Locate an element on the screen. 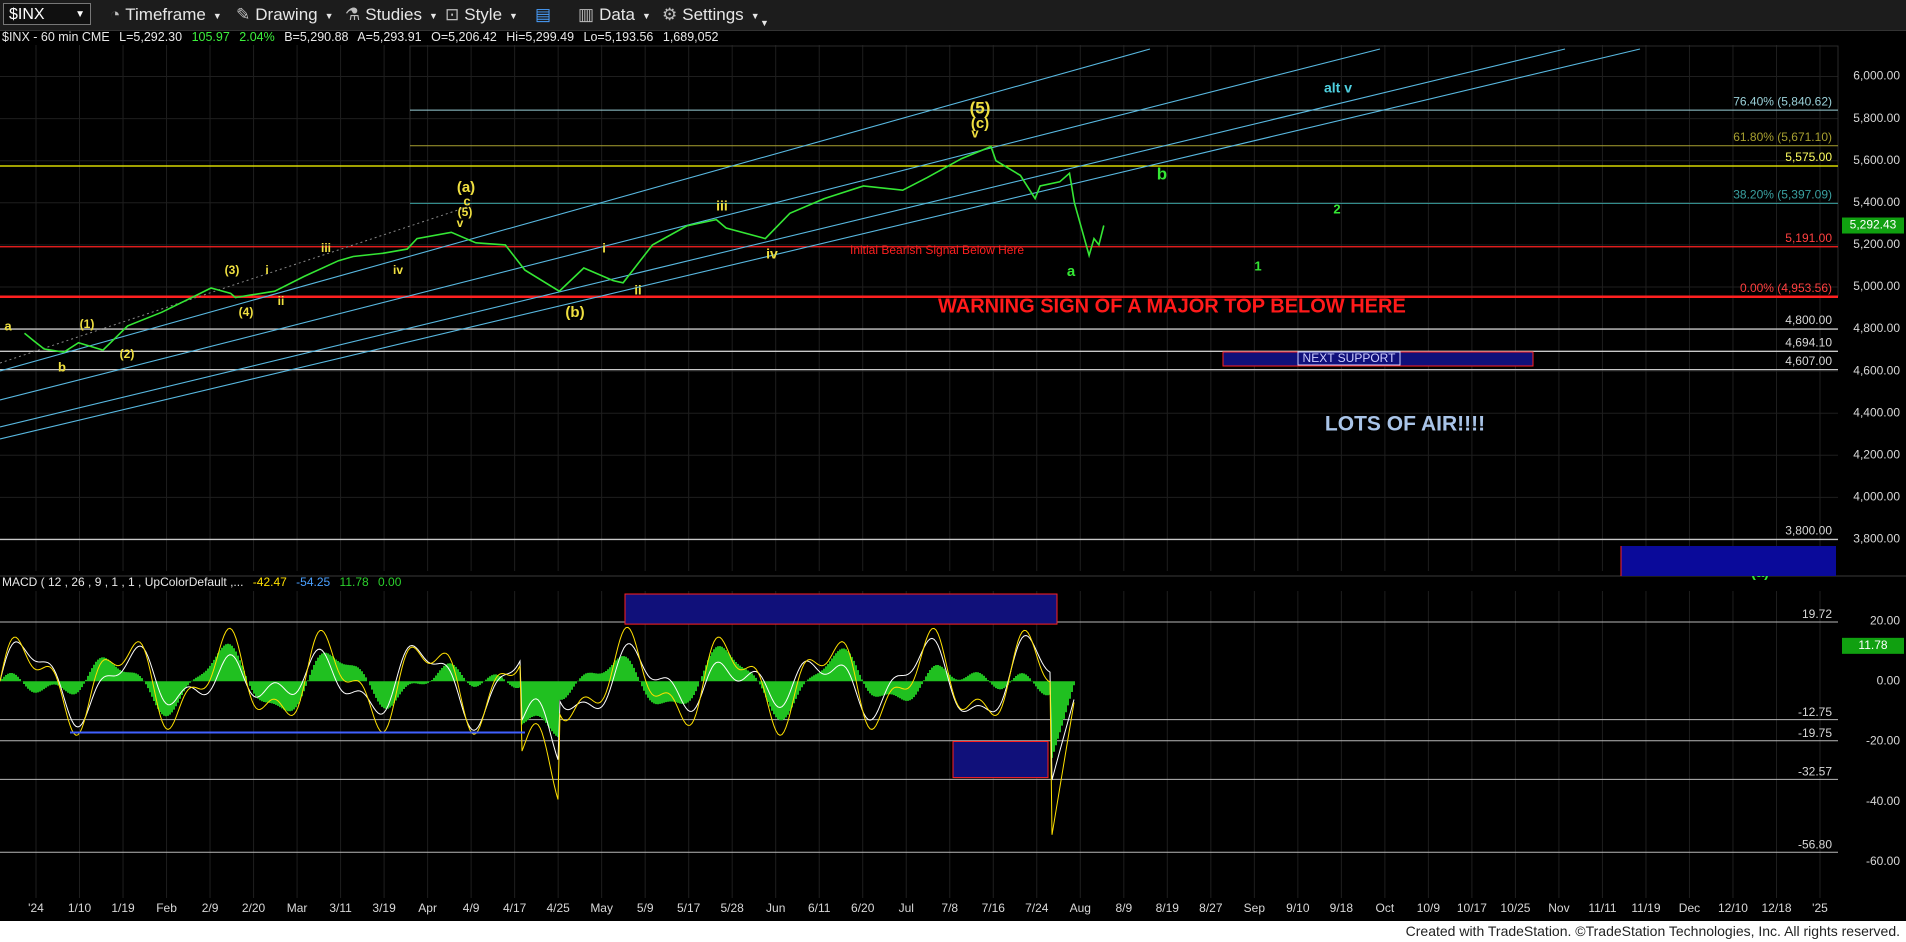  wave-label: 2 is located at coordinates (1336, 208).